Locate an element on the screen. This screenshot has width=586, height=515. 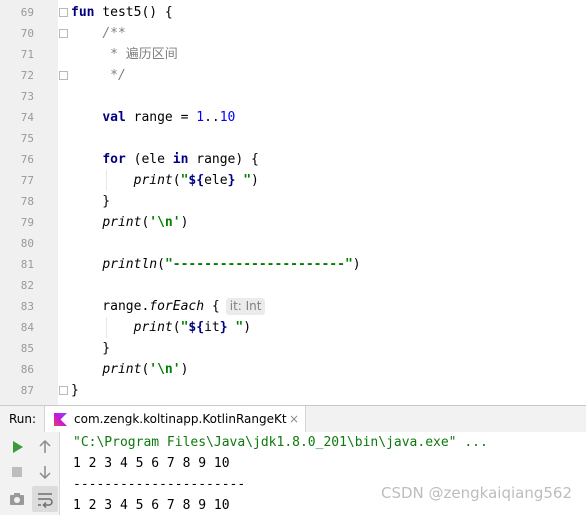
code-line: 73 is located at coordinates (293, 96).